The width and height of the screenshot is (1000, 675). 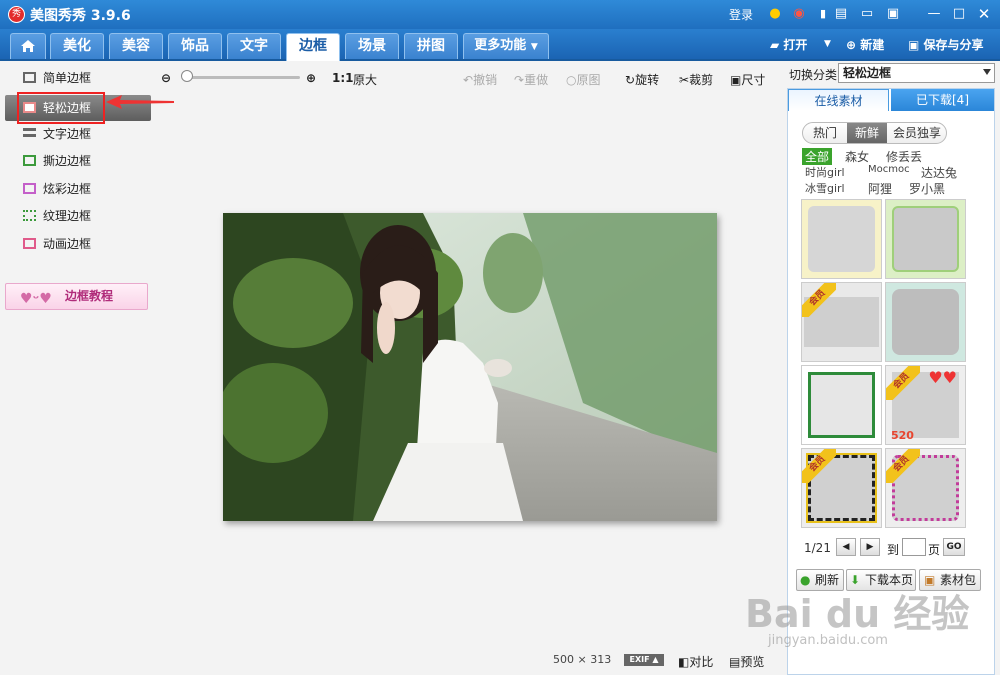 What do you see at coordinates (823, 14) in the screenshot?
I see `skin-icon: ▮` at bounding box center [823, 14].